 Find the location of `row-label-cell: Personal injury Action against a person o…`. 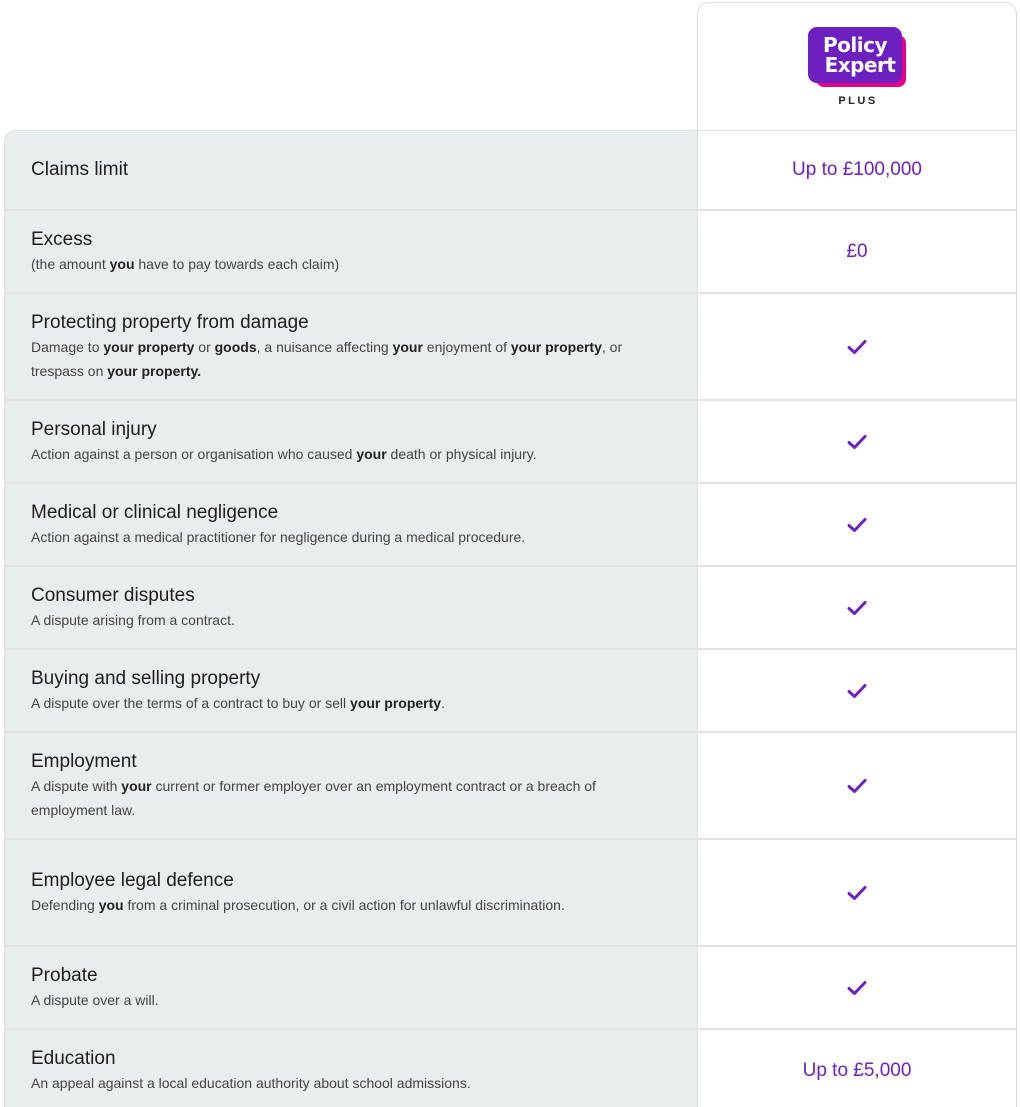

row-label-cell: Personal injury Action against a person o… is located at coordinates (351, 441).